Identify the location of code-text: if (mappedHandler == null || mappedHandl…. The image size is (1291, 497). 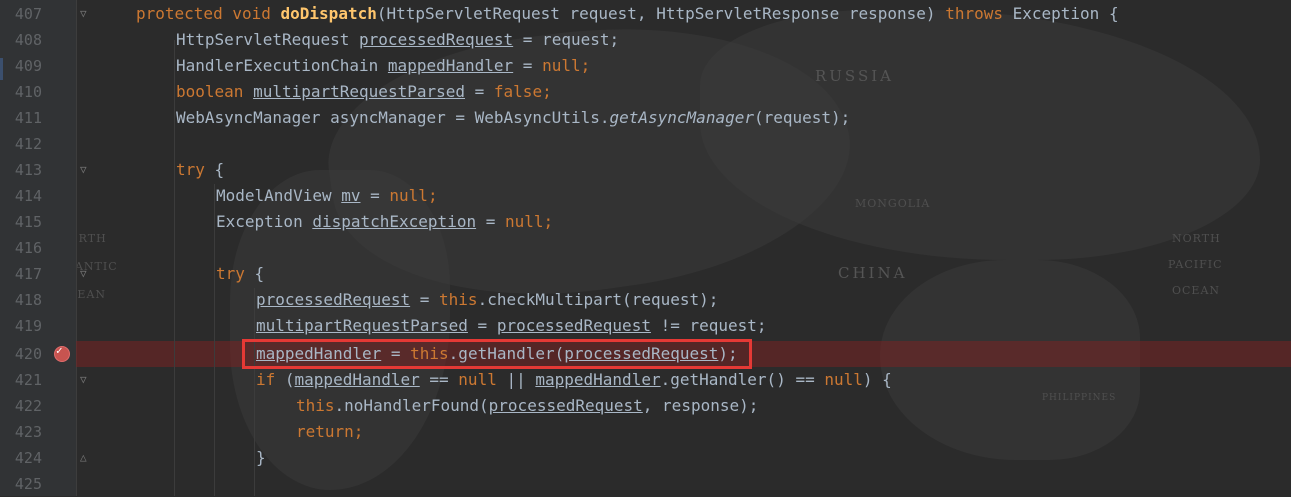
(574, 380).